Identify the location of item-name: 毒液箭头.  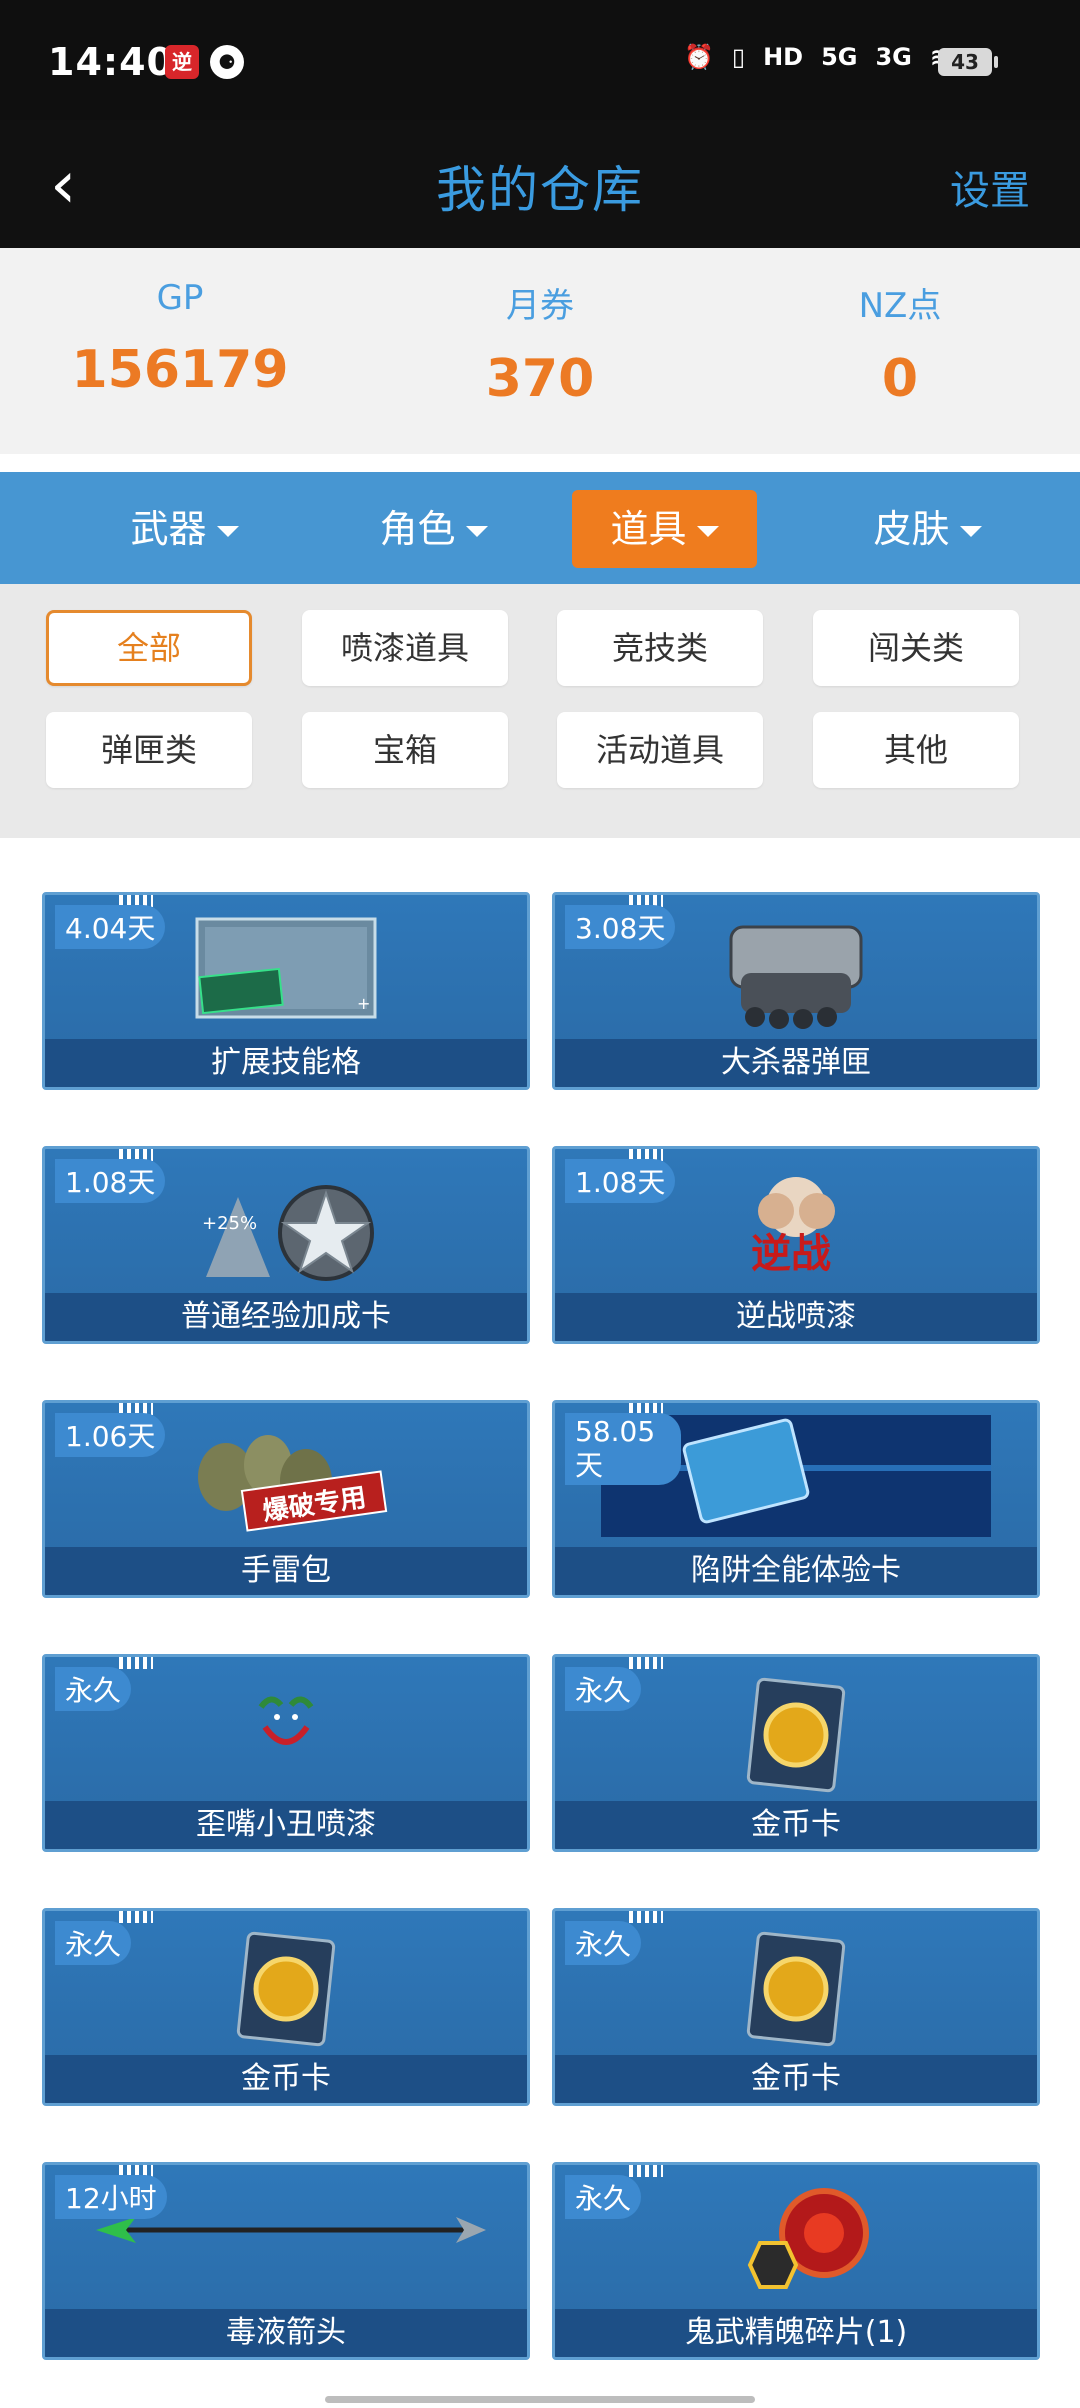
(286, 2333).